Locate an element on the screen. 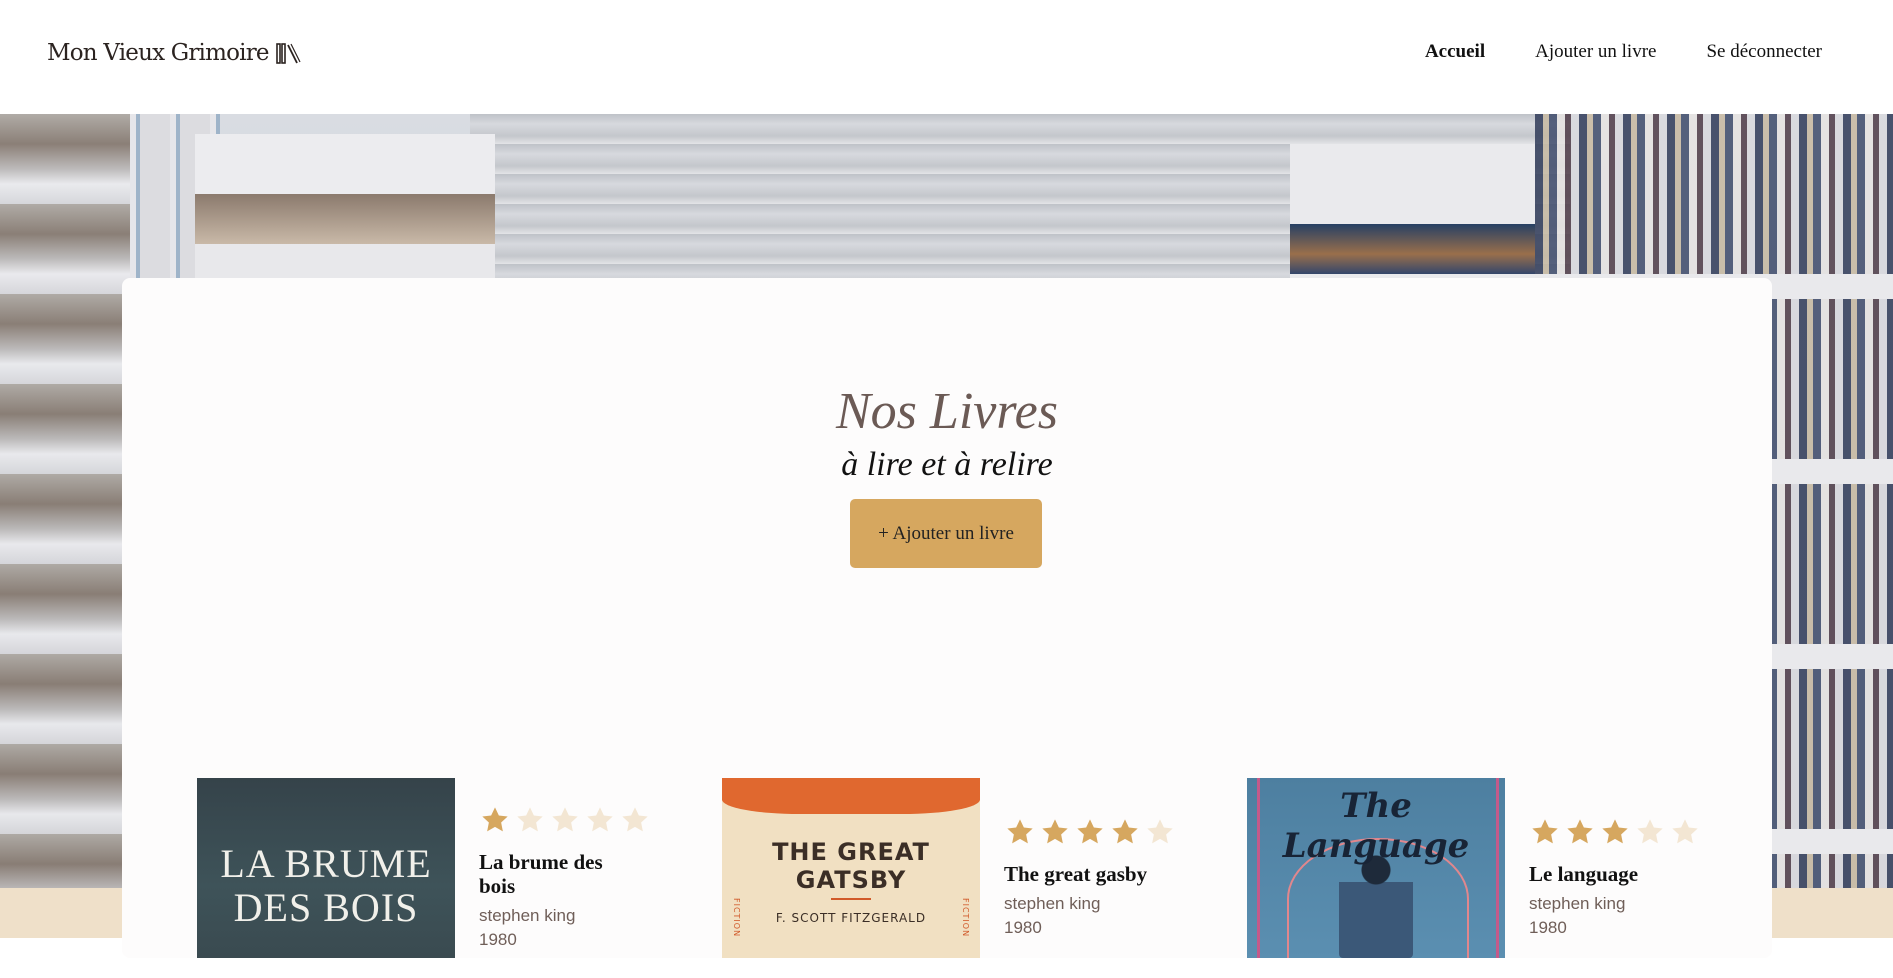 The height and width of the screenshot is (978, 1893). nav-se-deconnecter: Se déconnecter is located at coordinates (1764, 52).